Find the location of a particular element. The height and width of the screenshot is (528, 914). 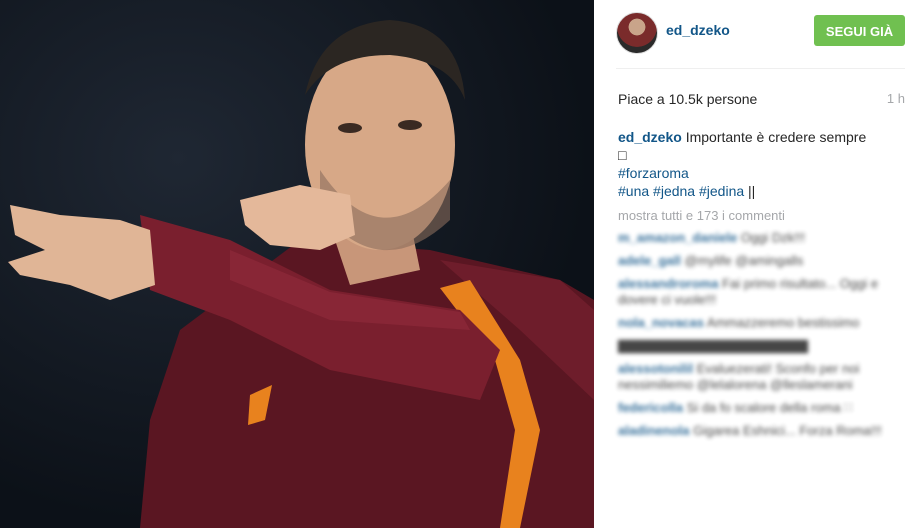

post-header: ed_dzeko SEGUI GIÀ is located at coordinates (754, 34).